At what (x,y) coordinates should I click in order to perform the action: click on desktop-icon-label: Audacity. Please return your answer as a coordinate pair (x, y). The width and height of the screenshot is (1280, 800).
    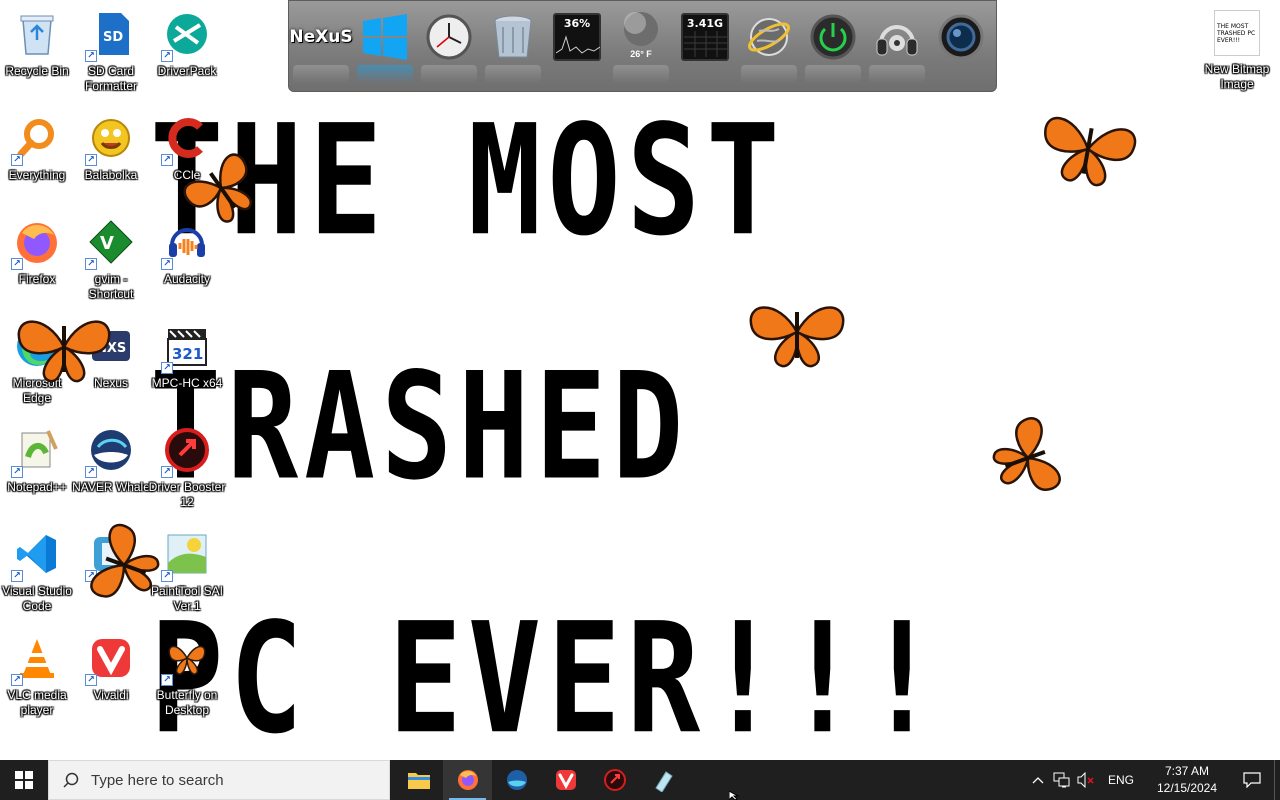
    Looking at the image, I should click on (187, 279).